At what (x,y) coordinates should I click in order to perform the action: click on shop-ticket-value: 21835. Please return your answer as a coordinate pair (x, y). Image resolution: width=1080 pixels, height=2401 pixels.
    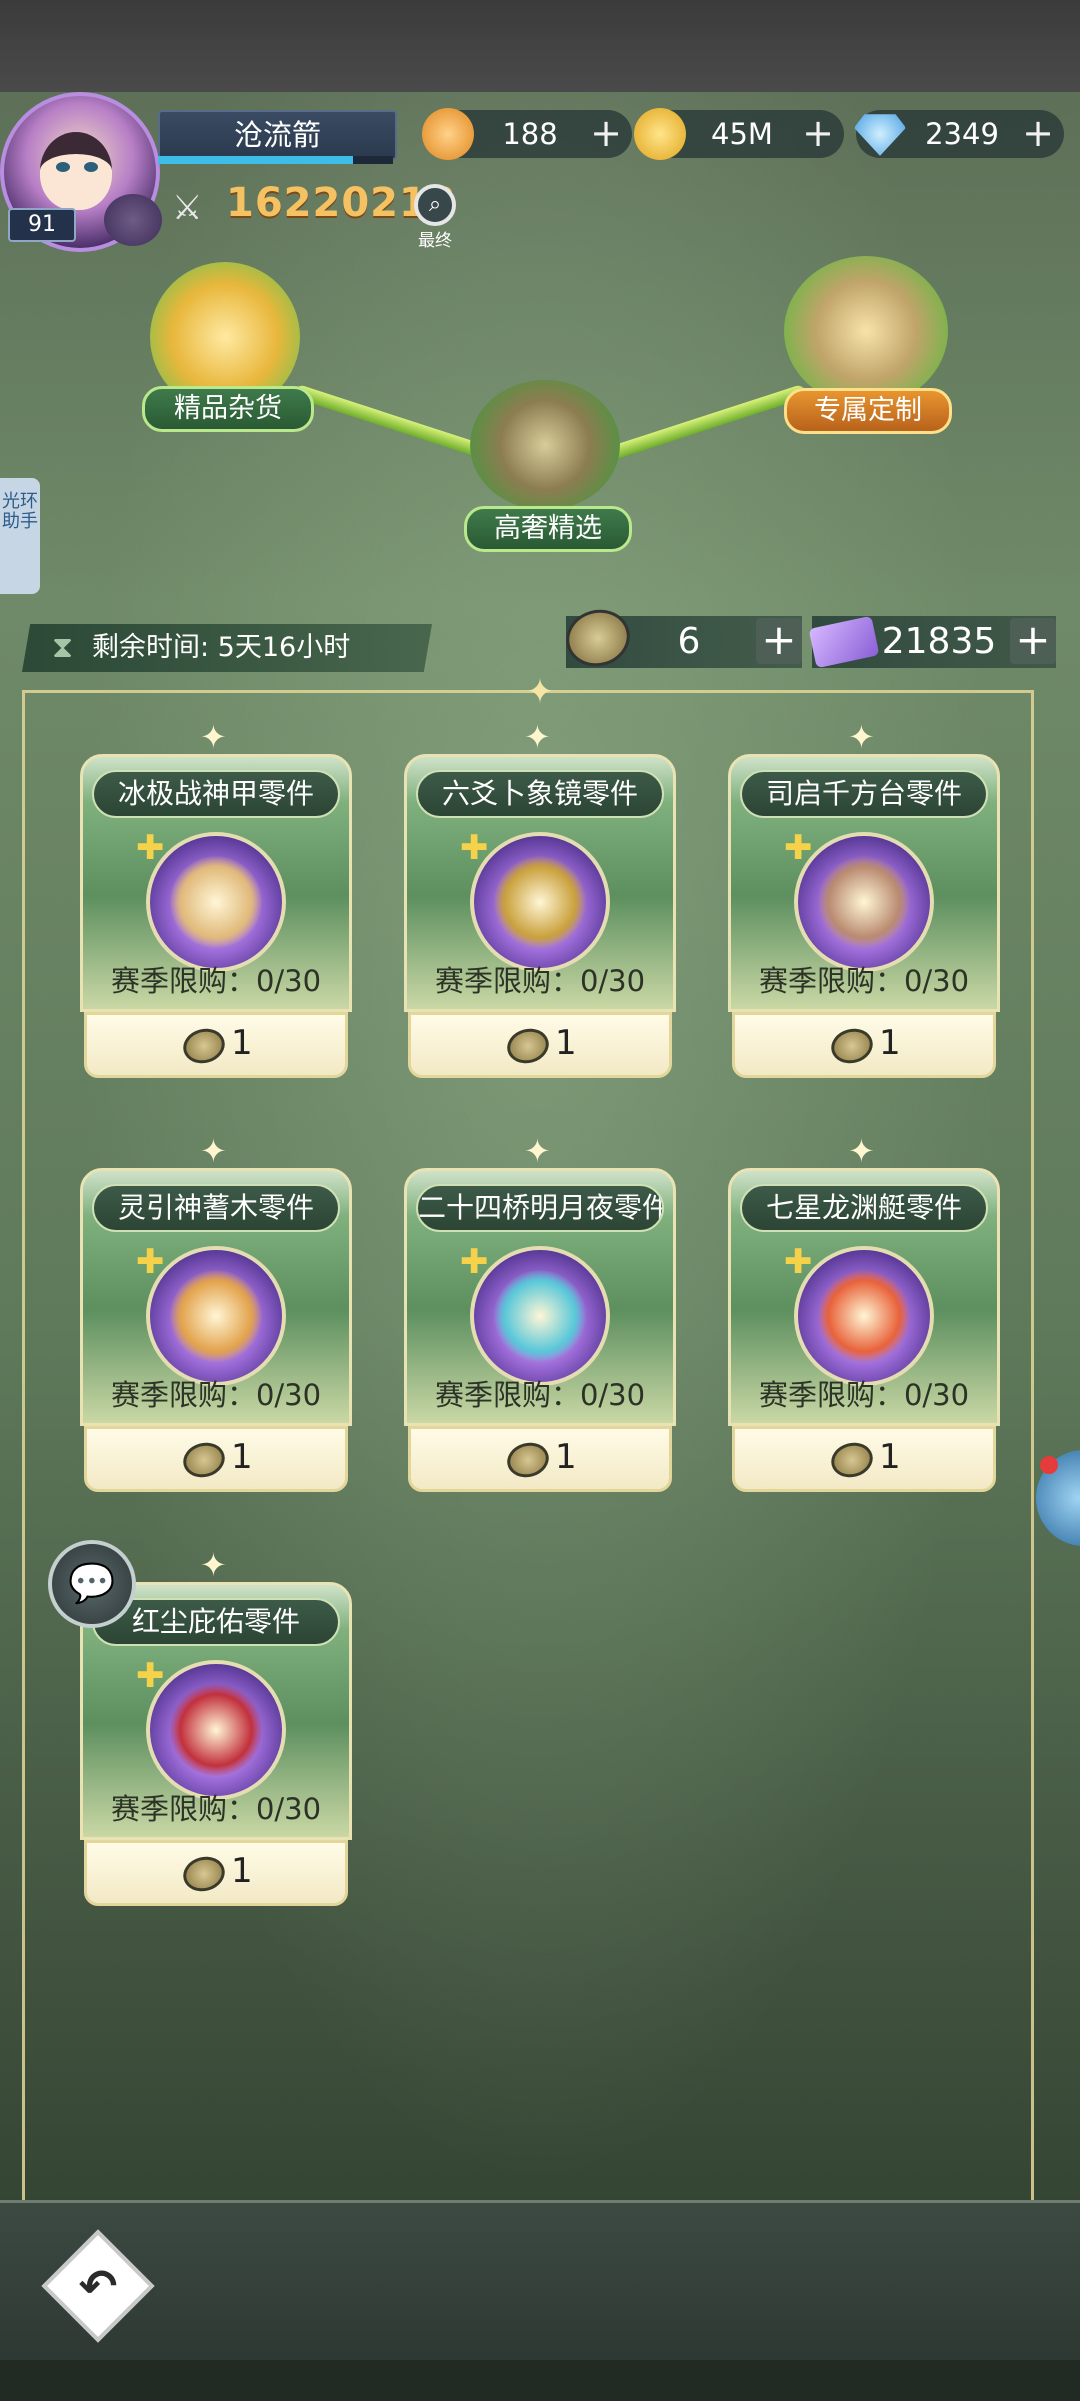
    Looking at the image, I should click on (939, 641).